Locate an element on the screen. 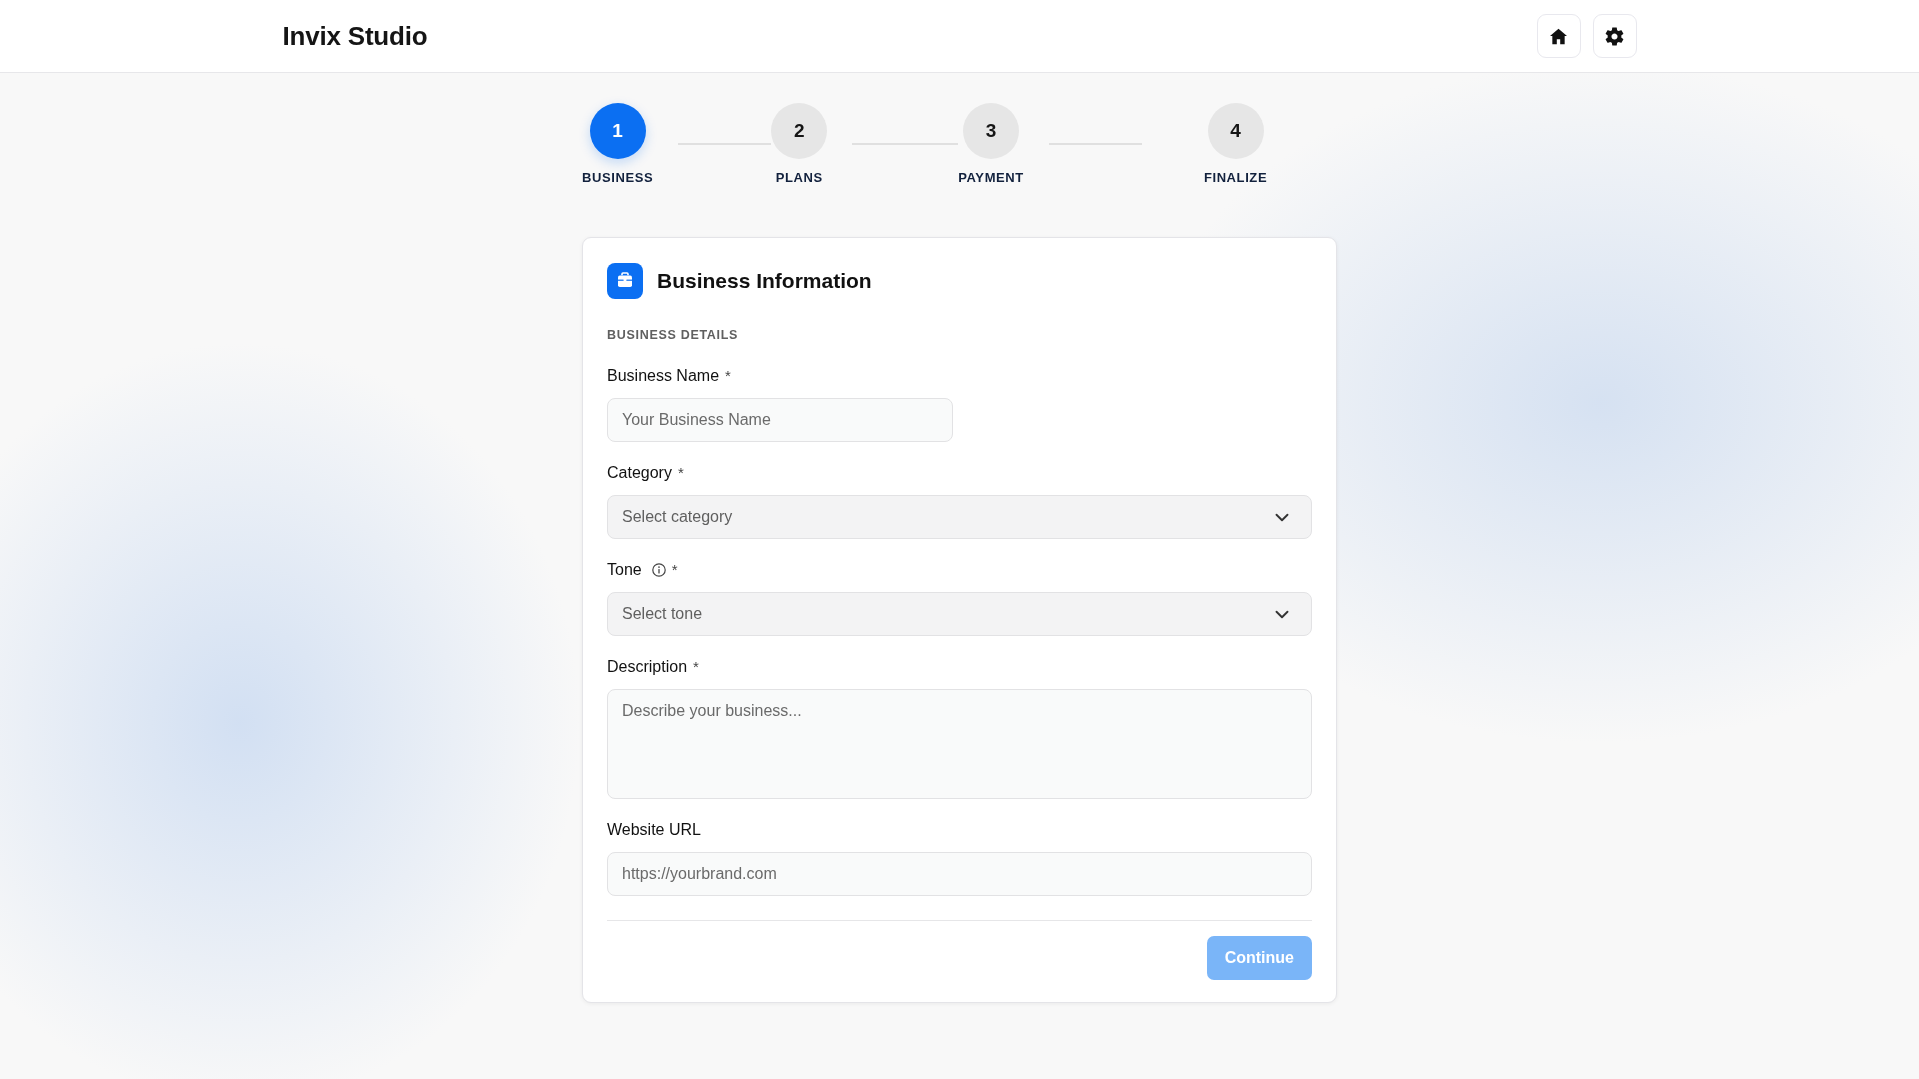  settings-icon is located at coordinates (1614, 36).